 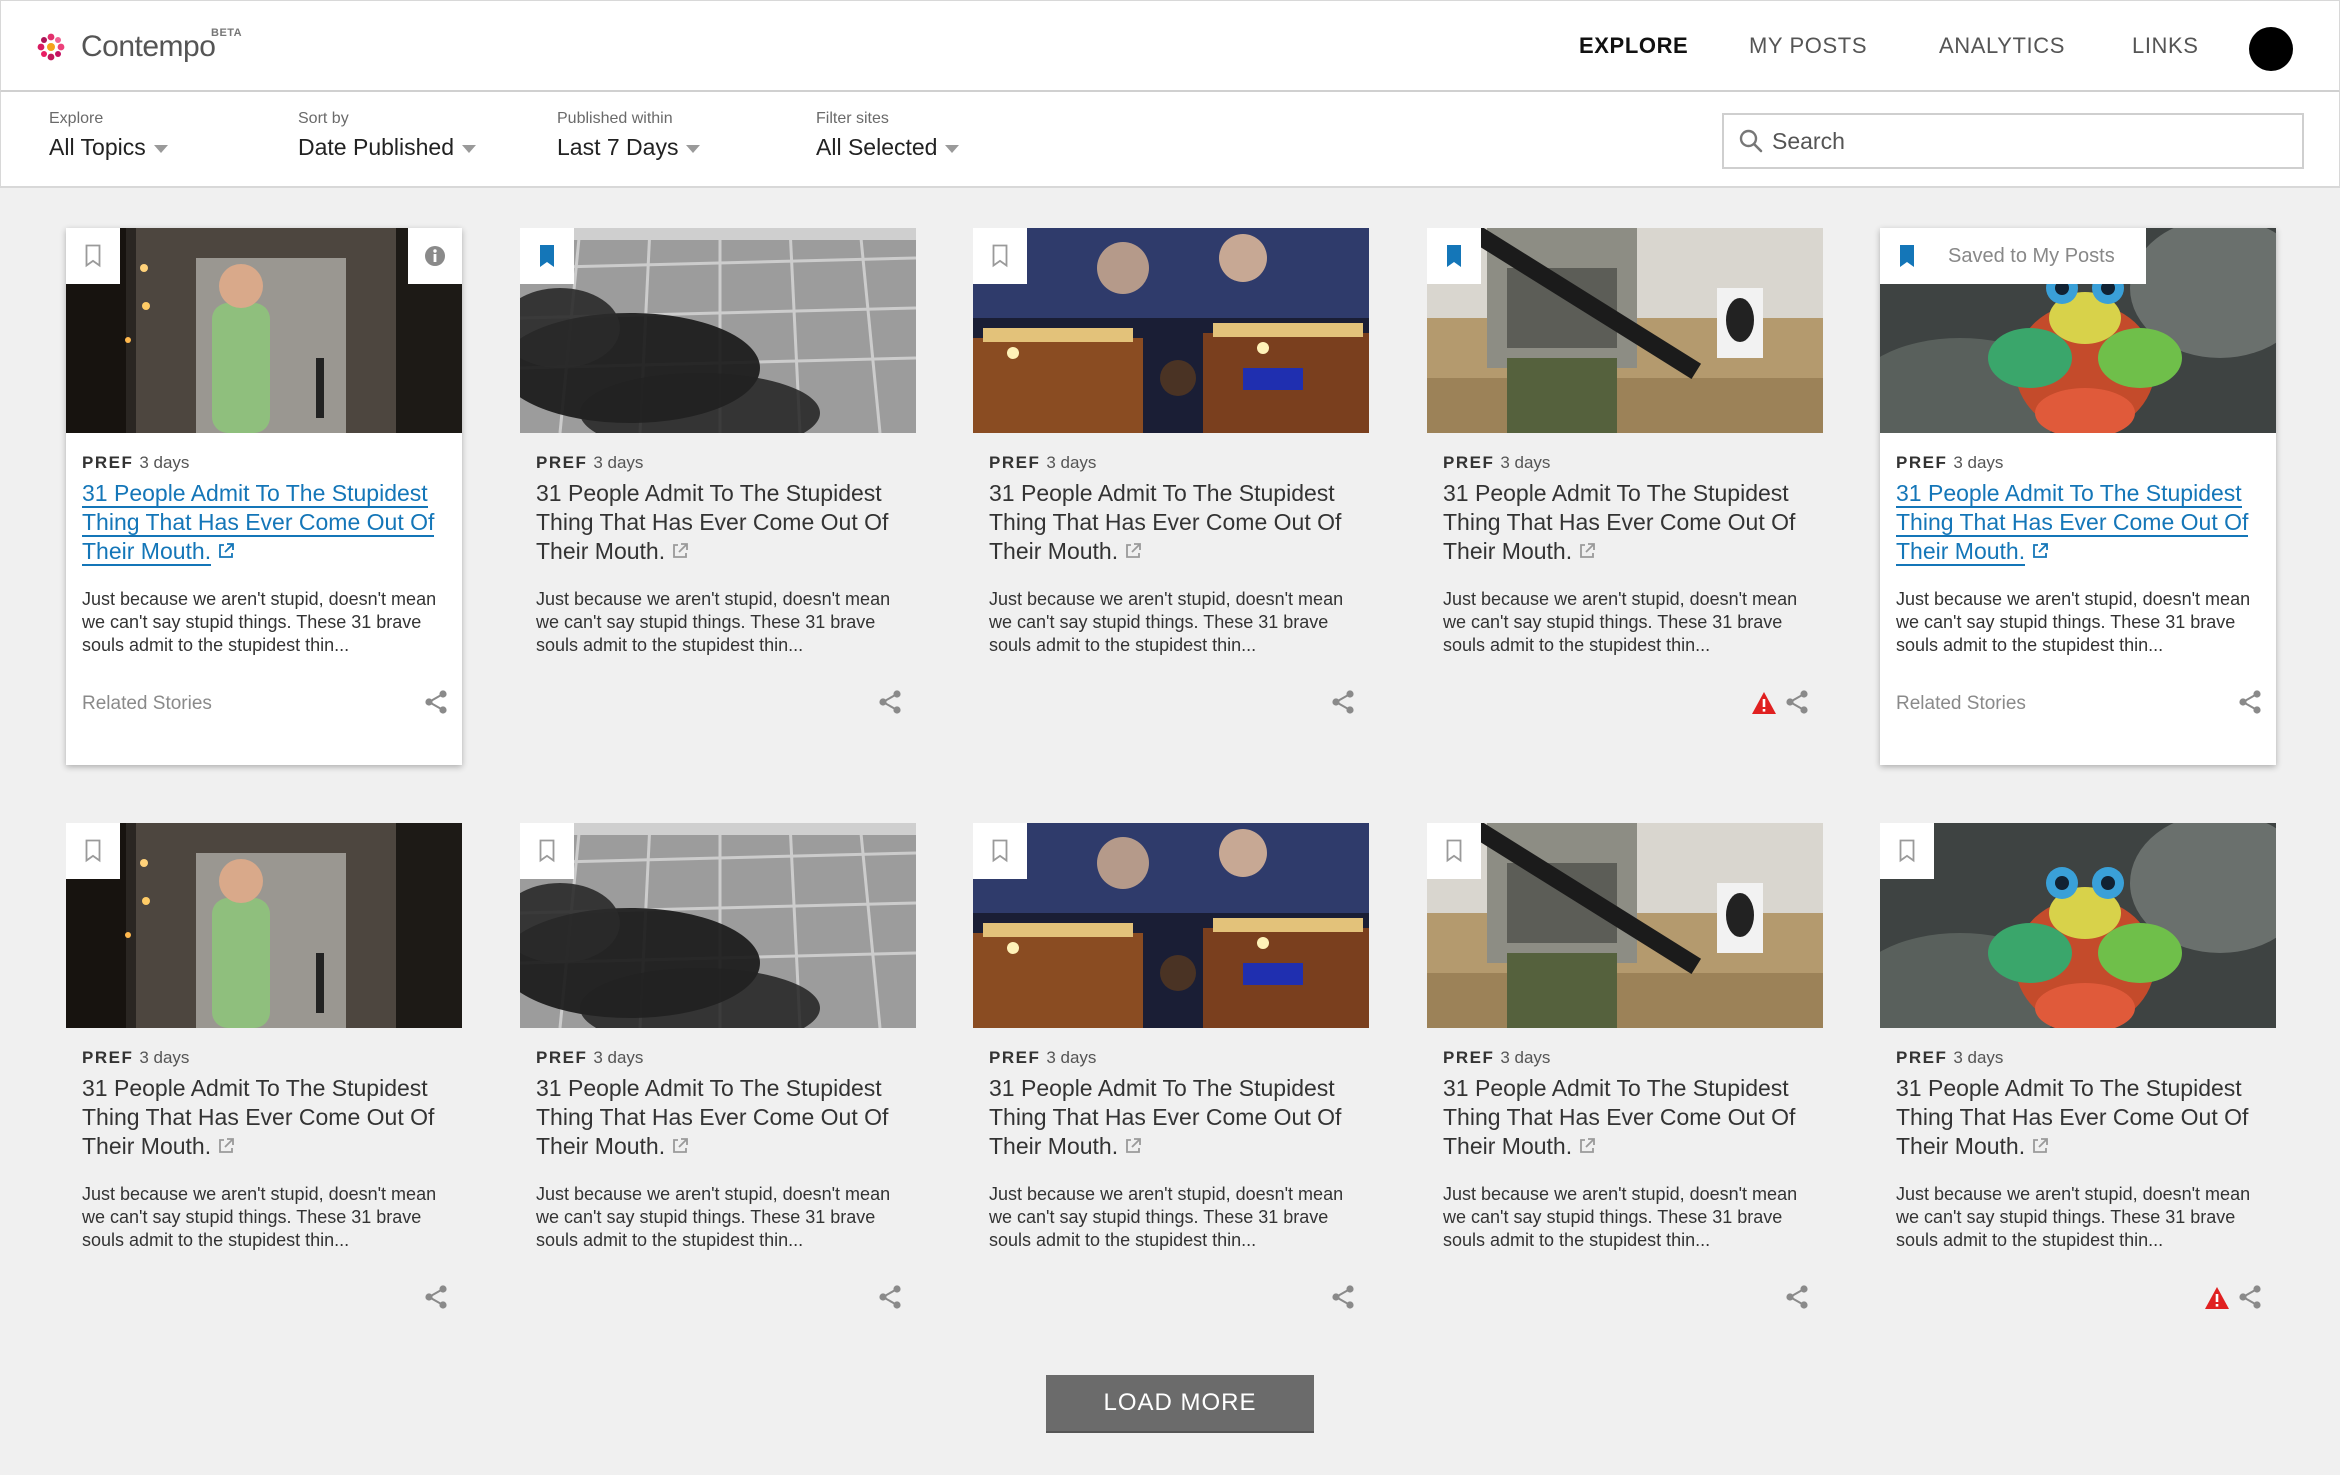 I want to click on filter-sort-by: Sort by Date Published, so click(x=387, y=135).